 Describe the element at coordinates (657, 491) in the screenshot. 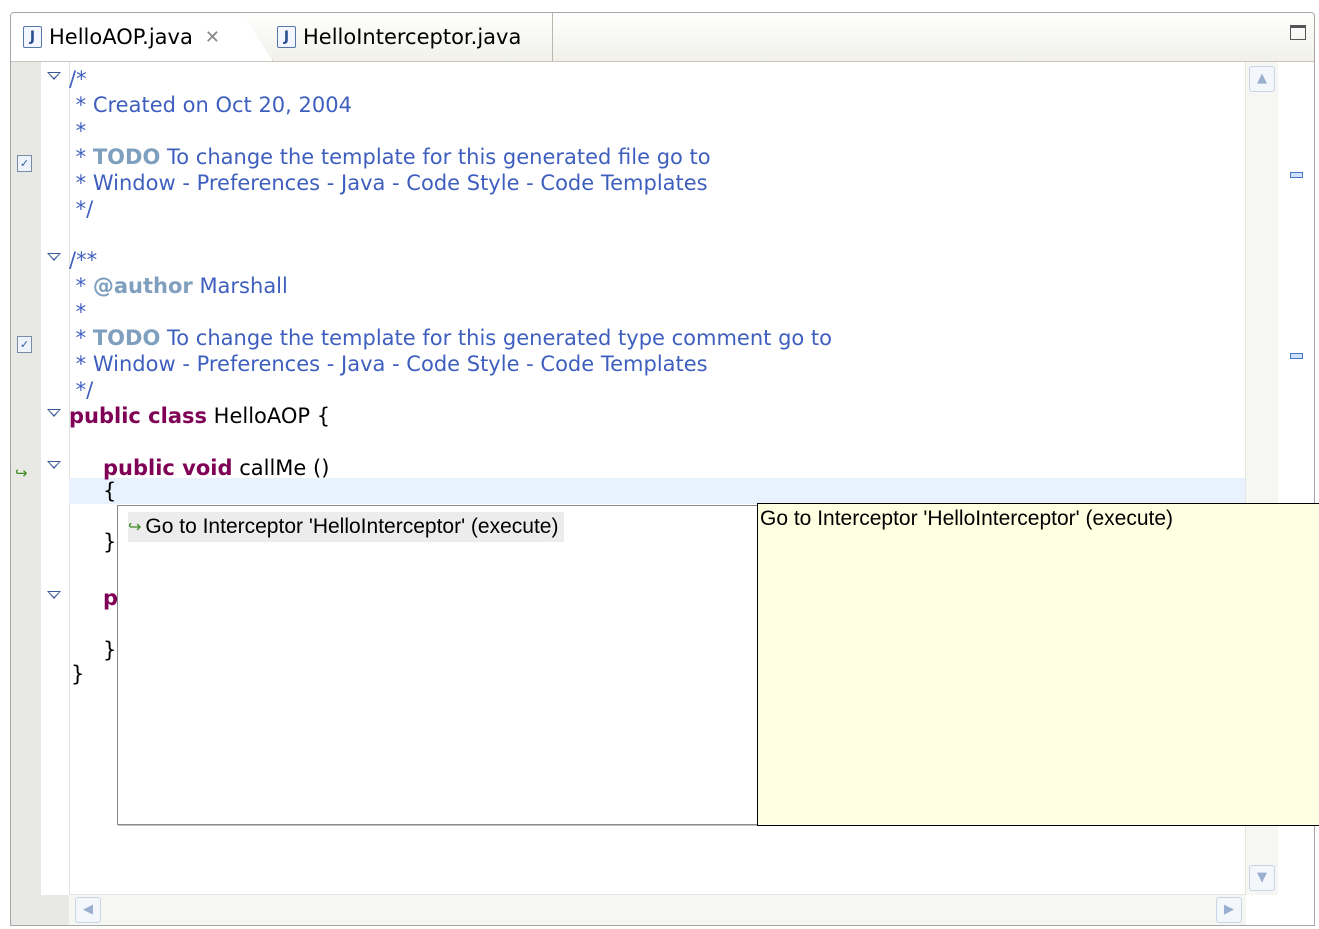

I see `current-line-highlight` at that location.